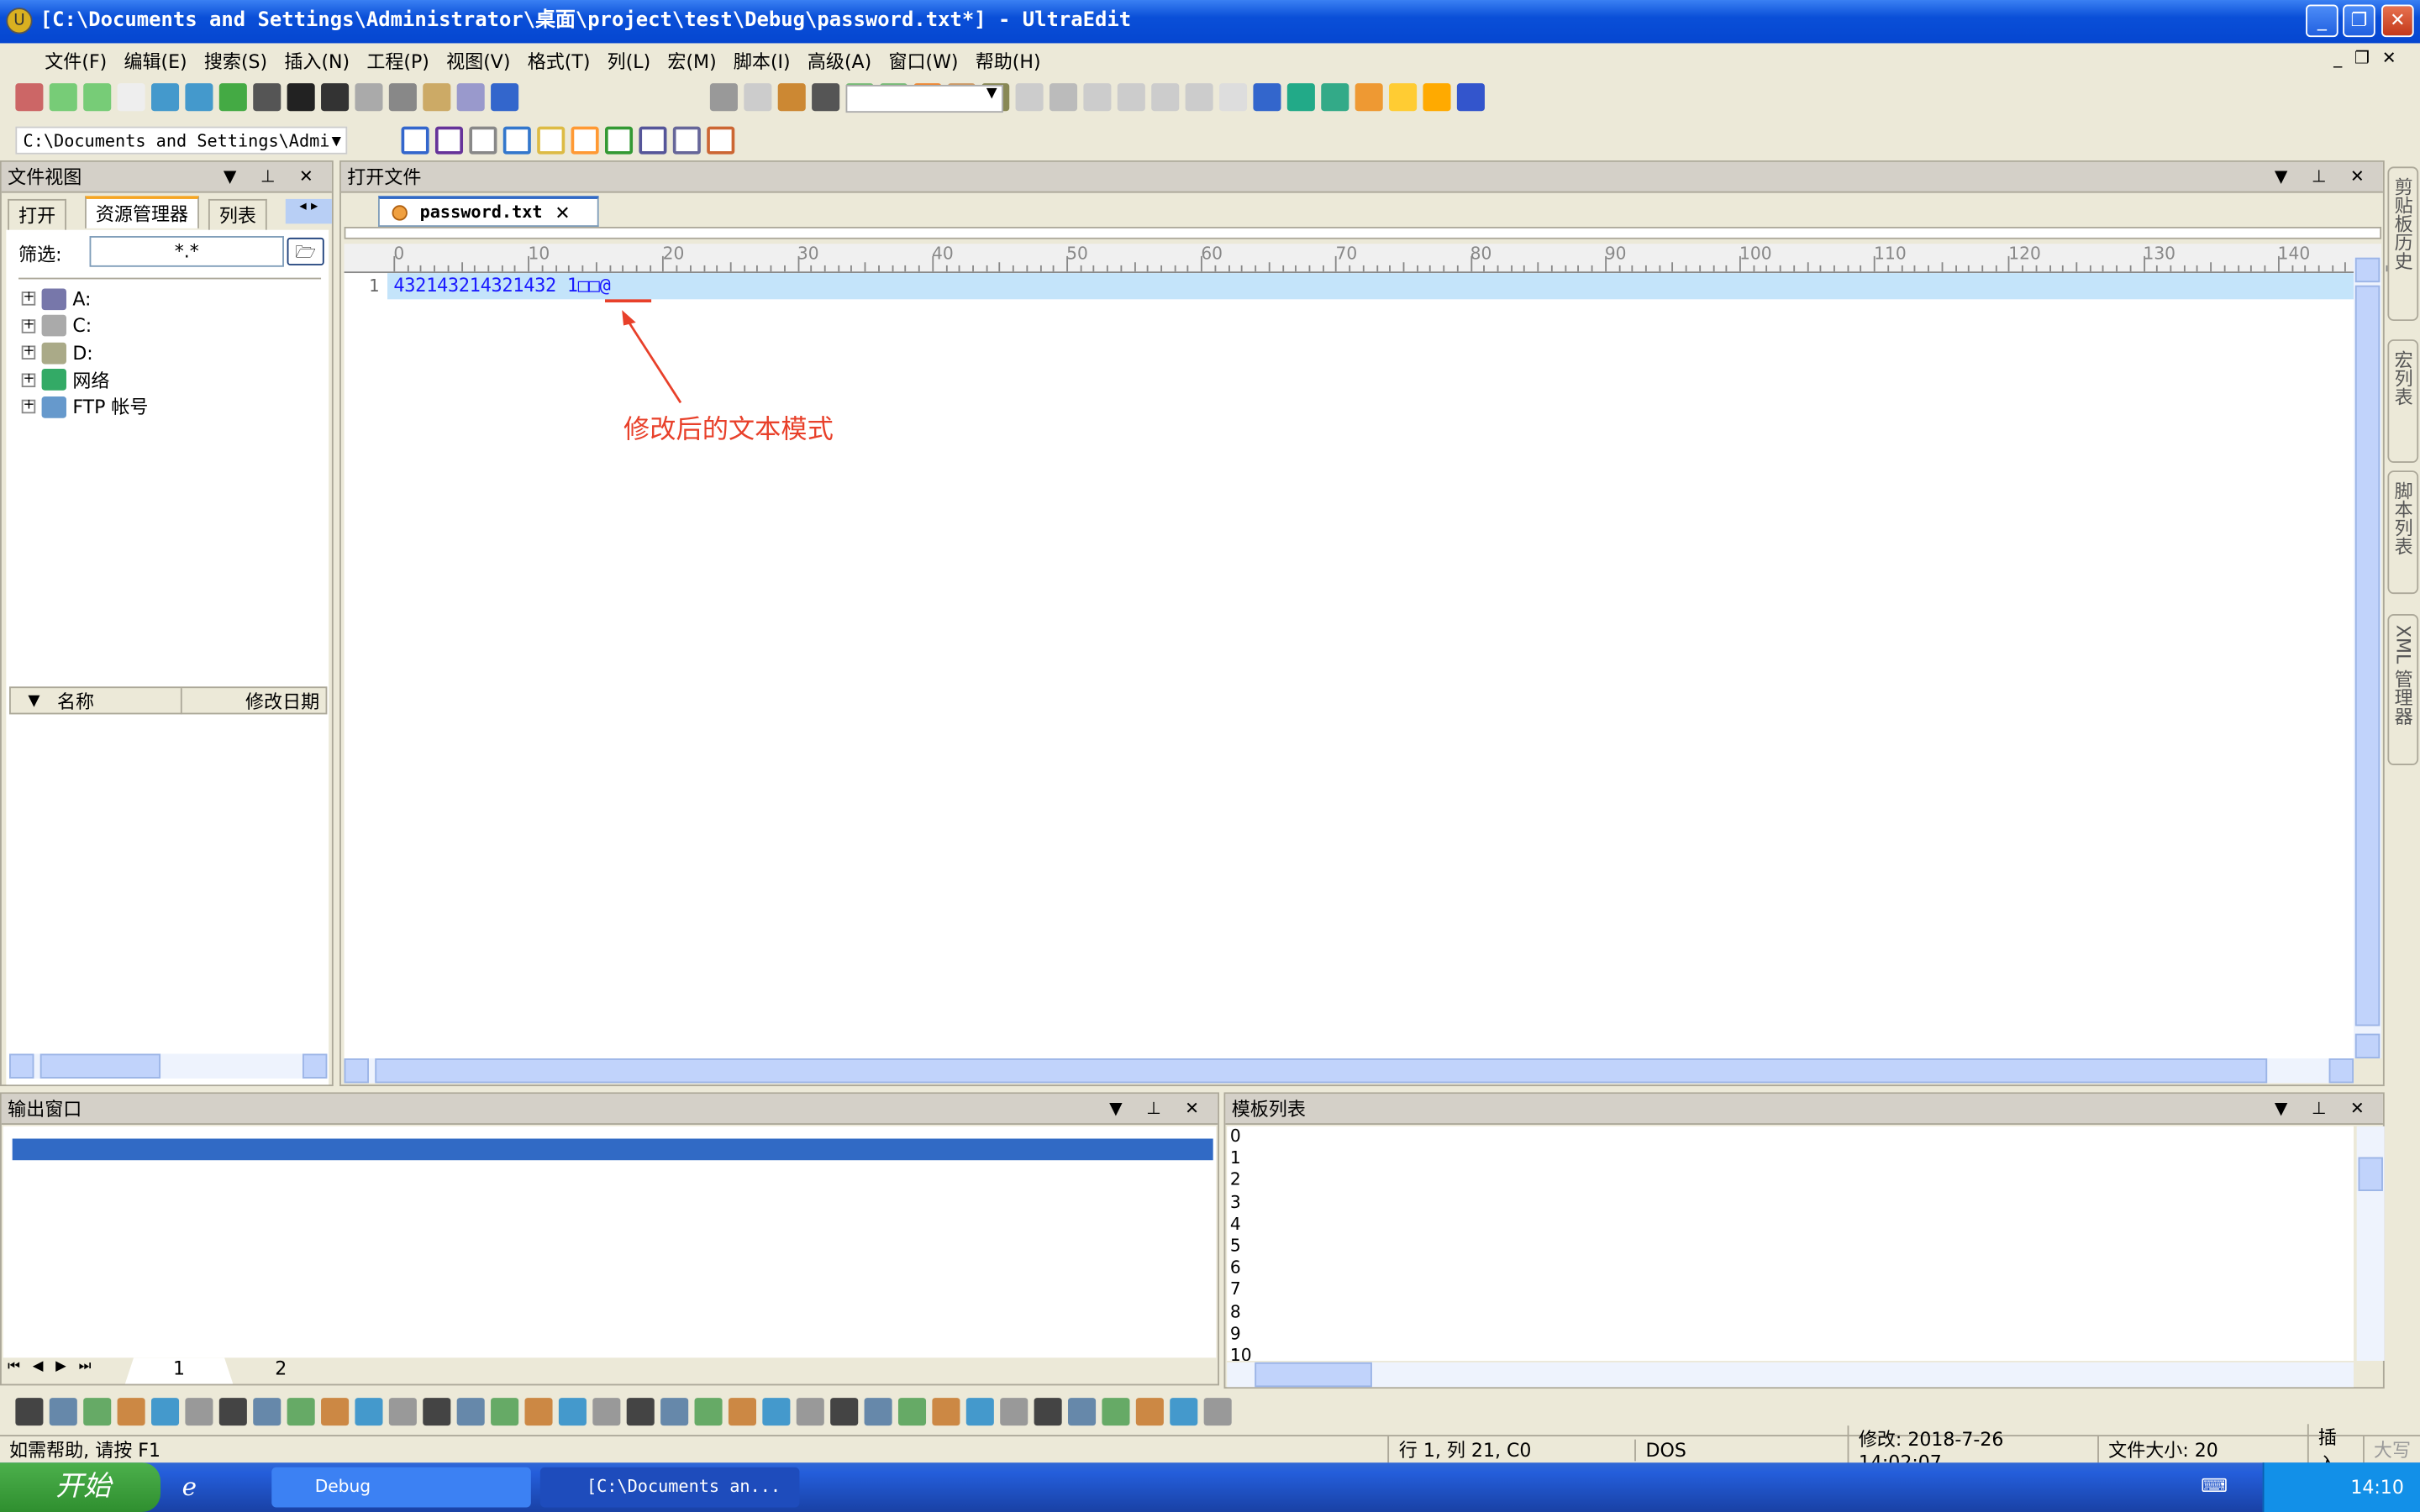 The image size is (2420, 1512). Describe the element at coordinates (924, 99) in the screenshot. I see `font-combo: ▼` at that location.